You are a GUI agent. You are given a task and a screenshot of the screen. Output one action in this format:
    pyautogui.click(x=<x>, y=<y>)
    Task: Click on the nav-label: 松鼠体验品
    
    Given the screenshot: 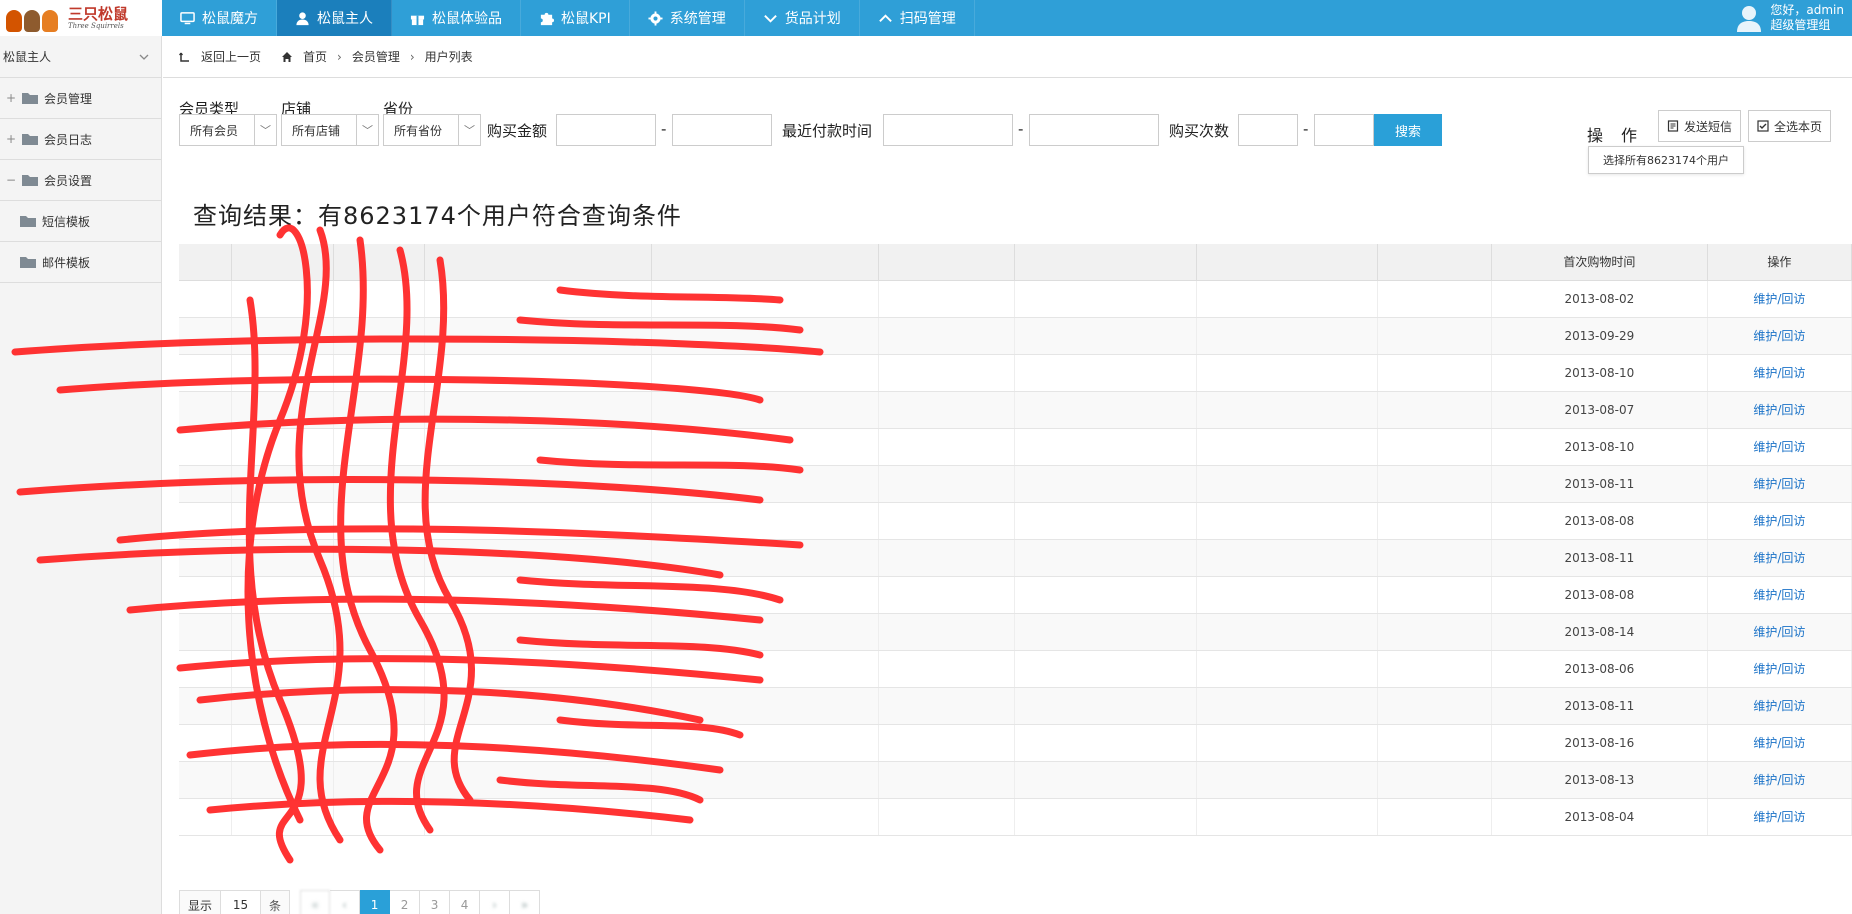 What is the action you would take?
    pyautogui.click(x=467, y=19)
    